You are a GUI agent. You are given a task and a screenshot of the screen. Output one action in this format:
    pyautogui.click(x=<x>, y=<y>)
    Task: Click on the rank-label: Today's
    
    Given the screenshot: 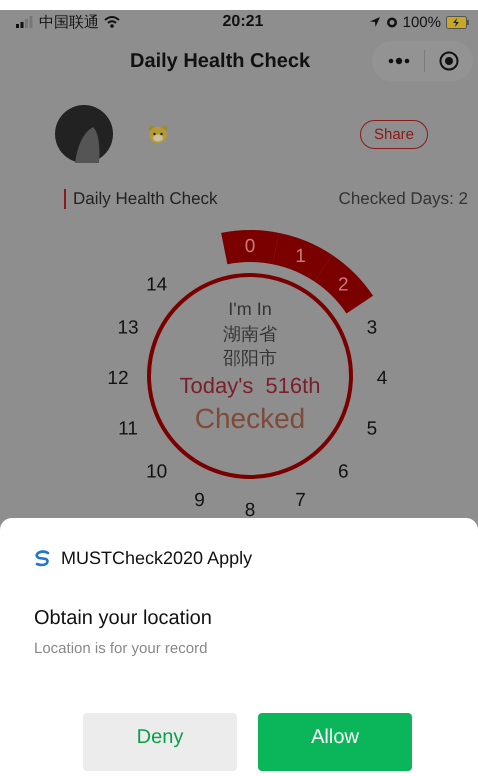 What is the action you would take?
    pyautogui.click(x=217, y=386)
    